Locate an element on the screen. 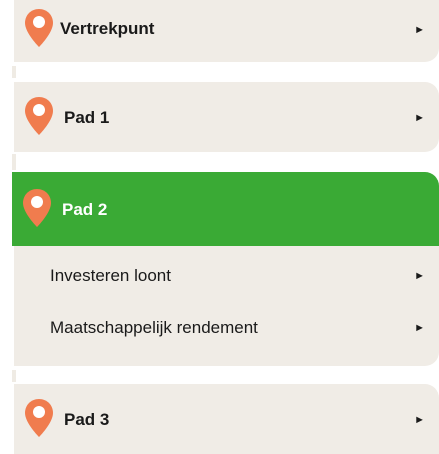 This screenshot has height=454, width=439. nav-item-pad-3: Pad 3 ► is located at coordinates (226, 419).